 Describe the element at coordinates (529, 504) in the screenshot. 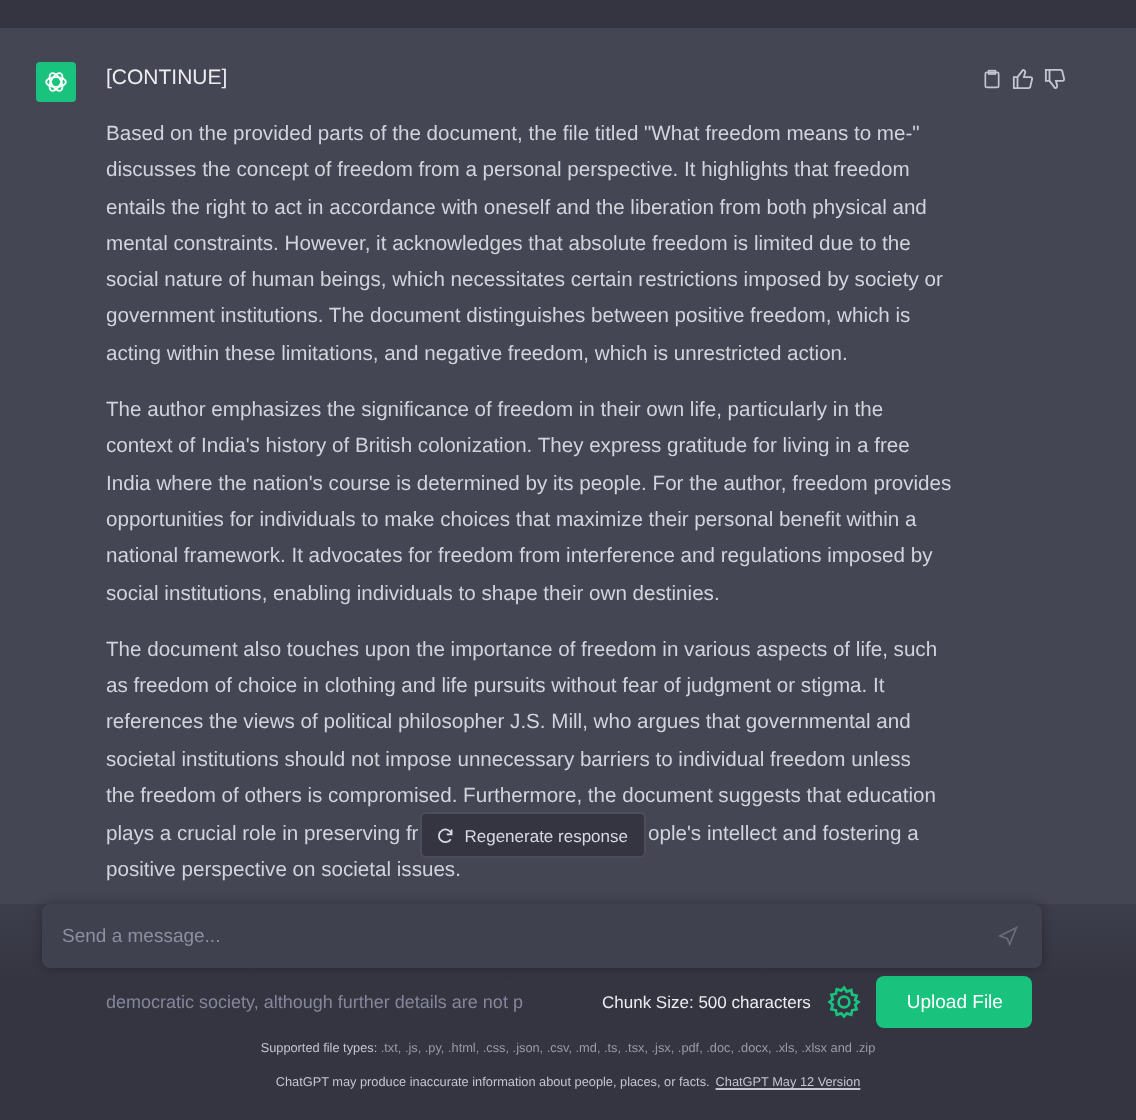

I see `response-paragraph: The author emphasizes the significance of freedom in their own life, particularly in the context of India's history of British colonization. They express gratitude for living in a free India where the nation's course is determined by its people. For the author, freedom provides opportunities for individuals to make choices that maximize their personal benefit within a national framework. It advocates for freedom from interference and regulations imposed by social institutions, enabling individuals to shape their own destinies.` at that location.